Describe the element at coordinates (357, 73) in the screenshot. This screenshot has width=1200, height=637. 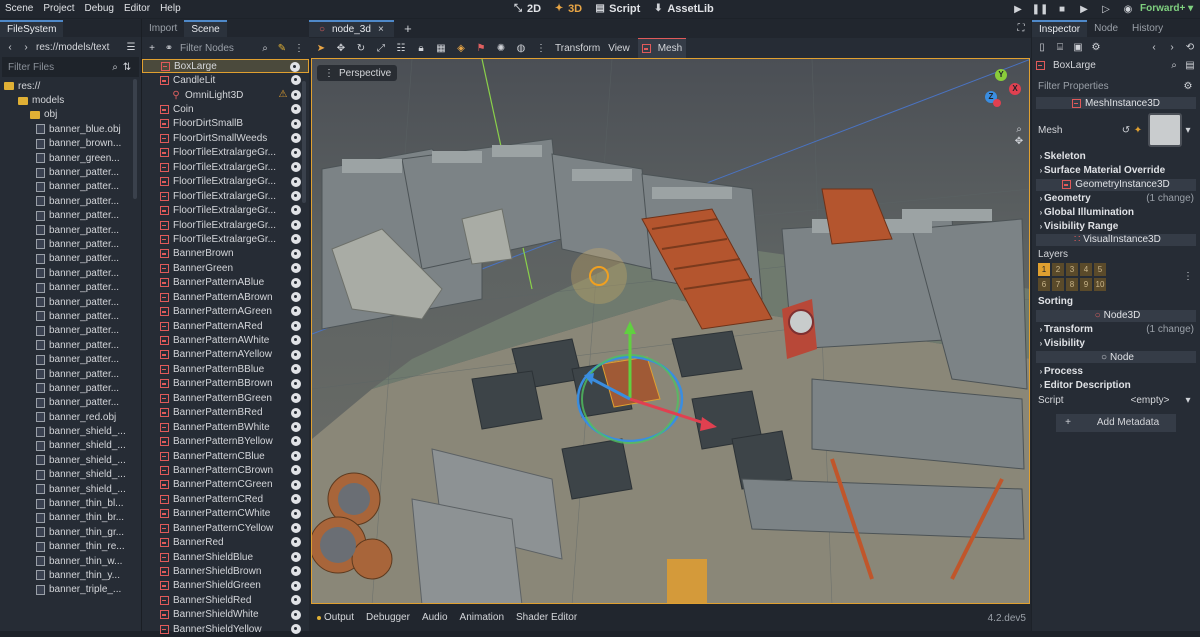
I see `perspective-menu: ⋮ Perspective` at that location.